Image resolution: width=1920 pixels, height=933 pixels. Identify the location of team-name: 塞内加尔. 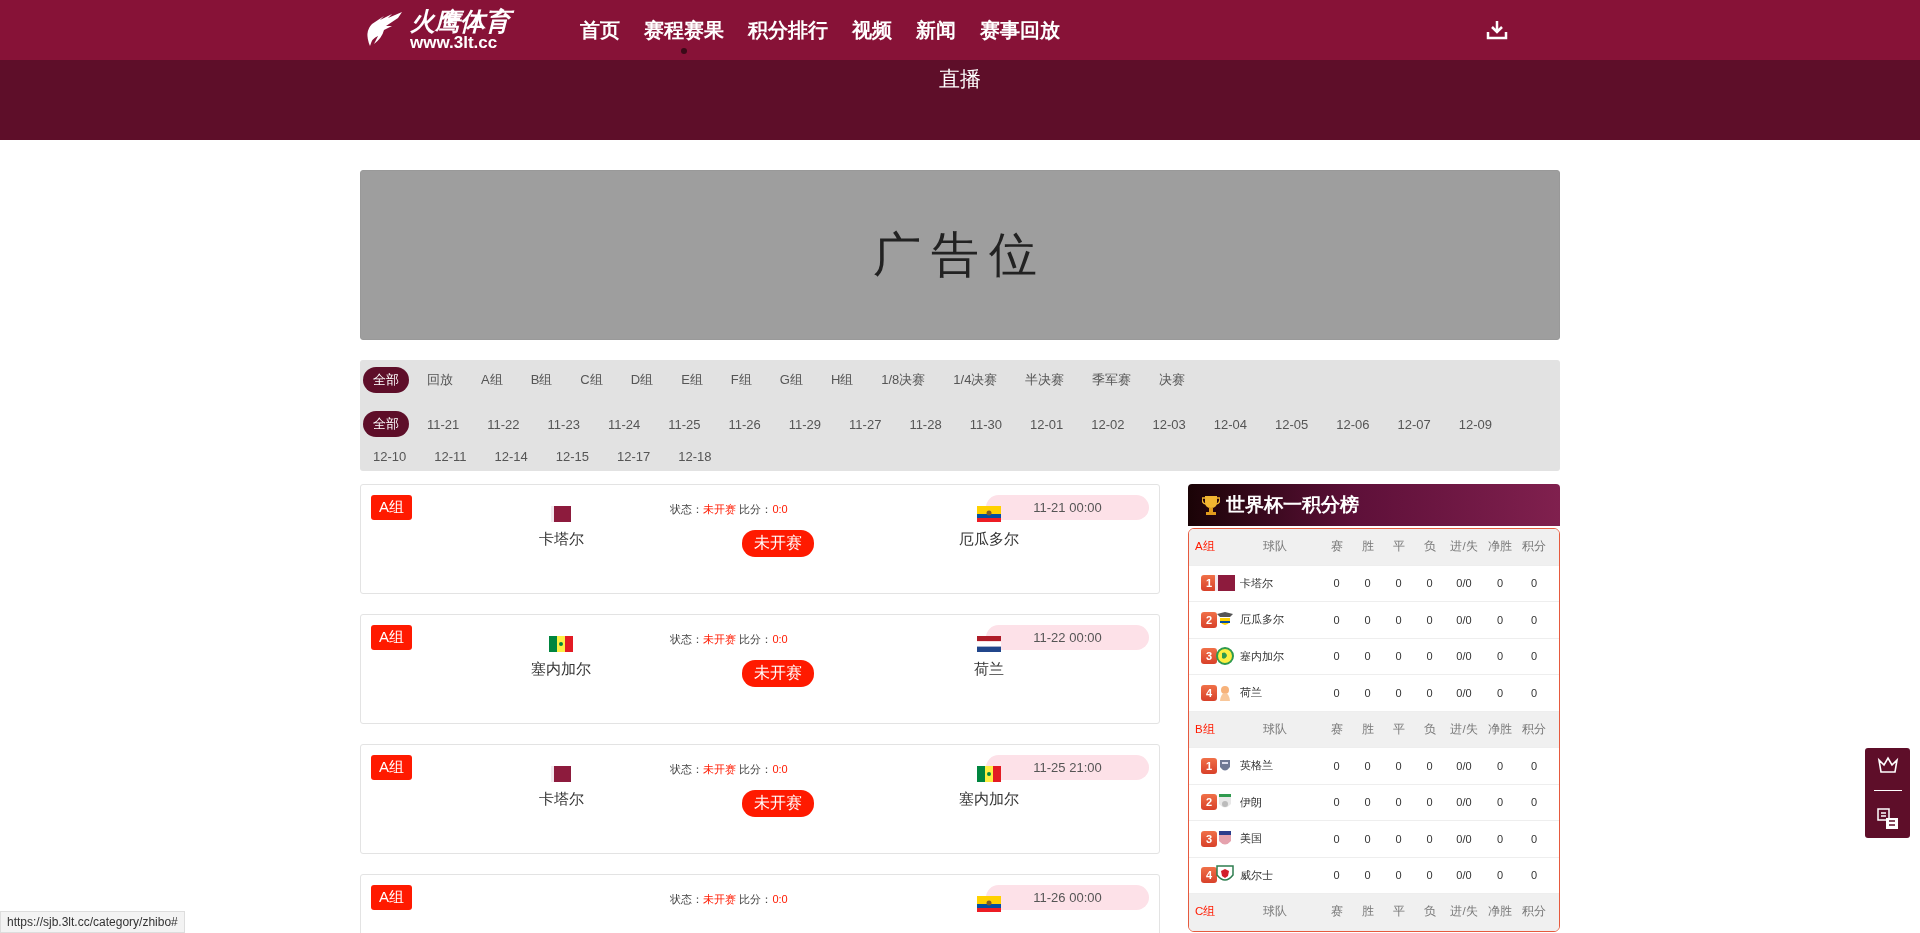
(1262, 656).